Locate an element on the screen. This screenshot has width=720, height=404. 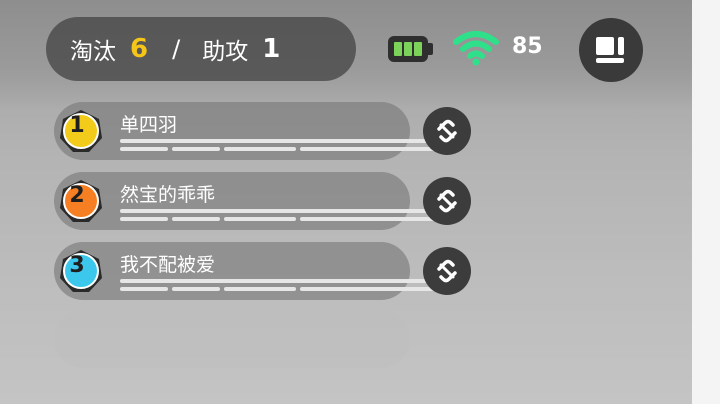
menu-icon is located at coordinates (610, 50).